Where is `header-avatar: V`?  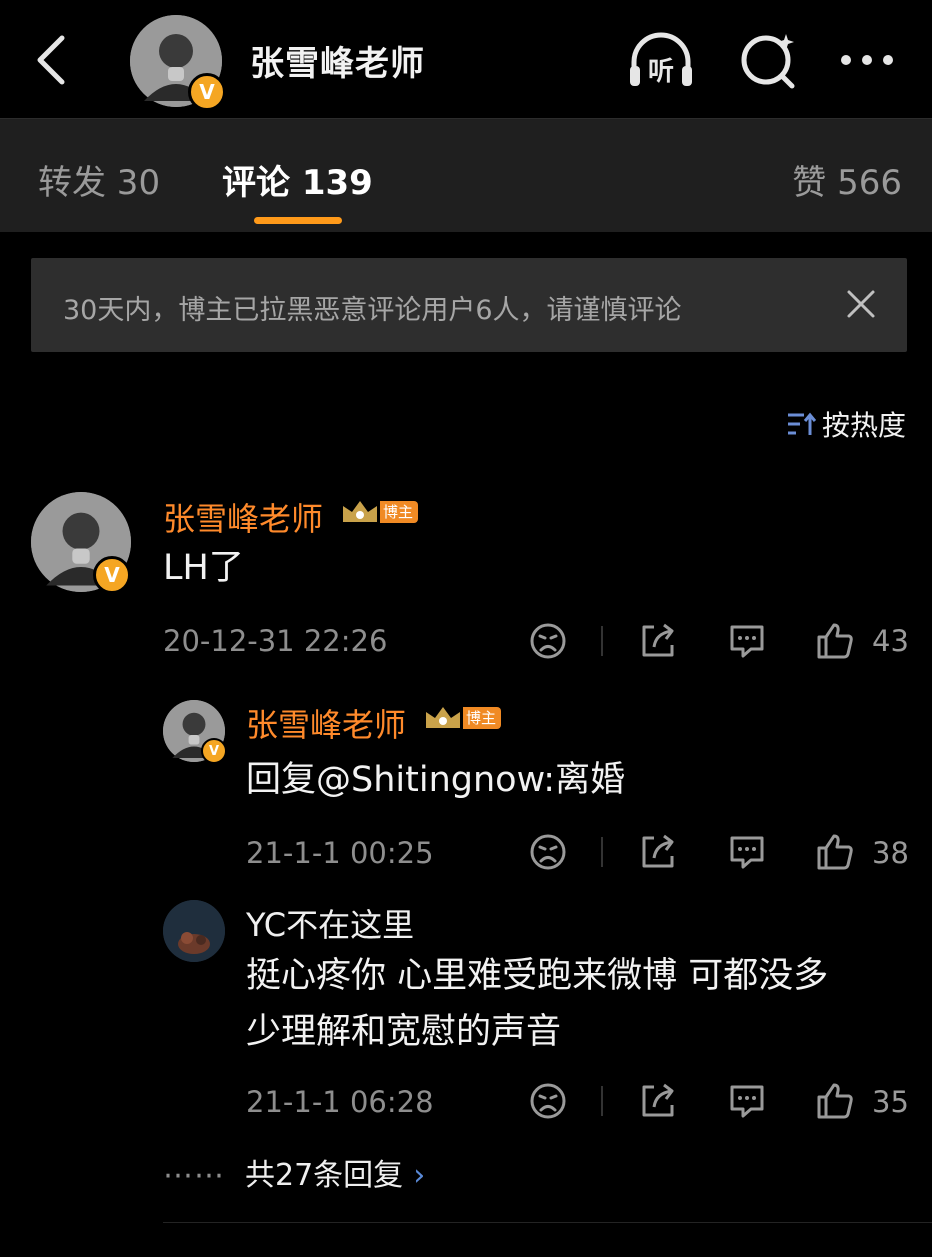
header-avatar: V is located at coordinates (178, 63).